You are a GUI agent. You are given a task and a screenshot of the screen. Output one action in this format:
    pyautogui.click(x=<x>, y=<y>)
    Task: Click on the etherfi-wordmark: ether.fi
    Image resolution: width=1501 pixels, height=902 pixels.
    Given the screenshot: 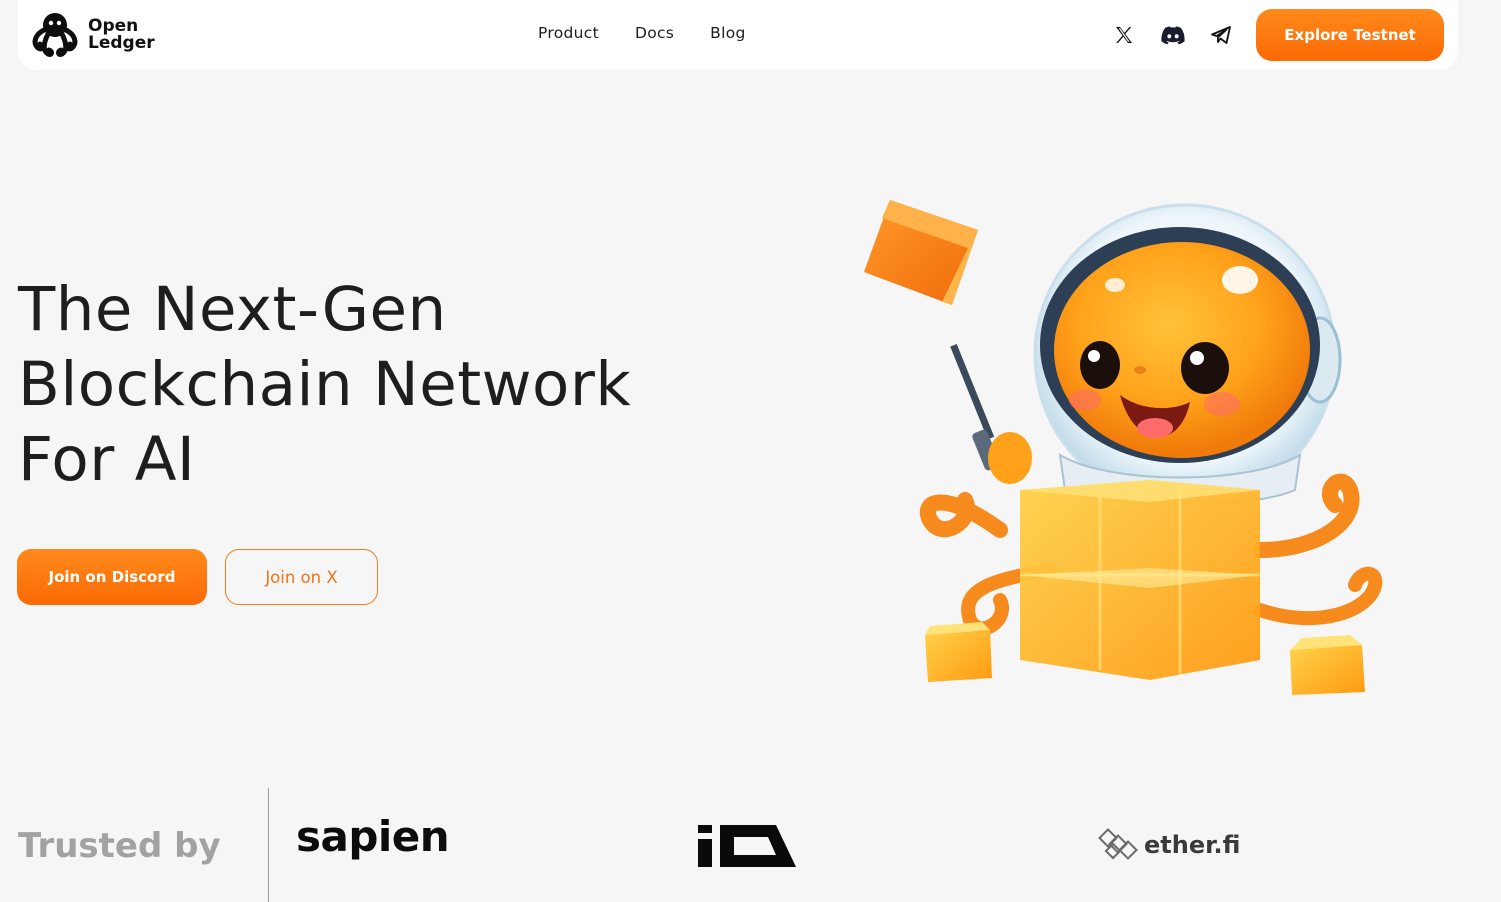 What is the action you would take?
    pyautogui.click(x=1192, y=845)
    